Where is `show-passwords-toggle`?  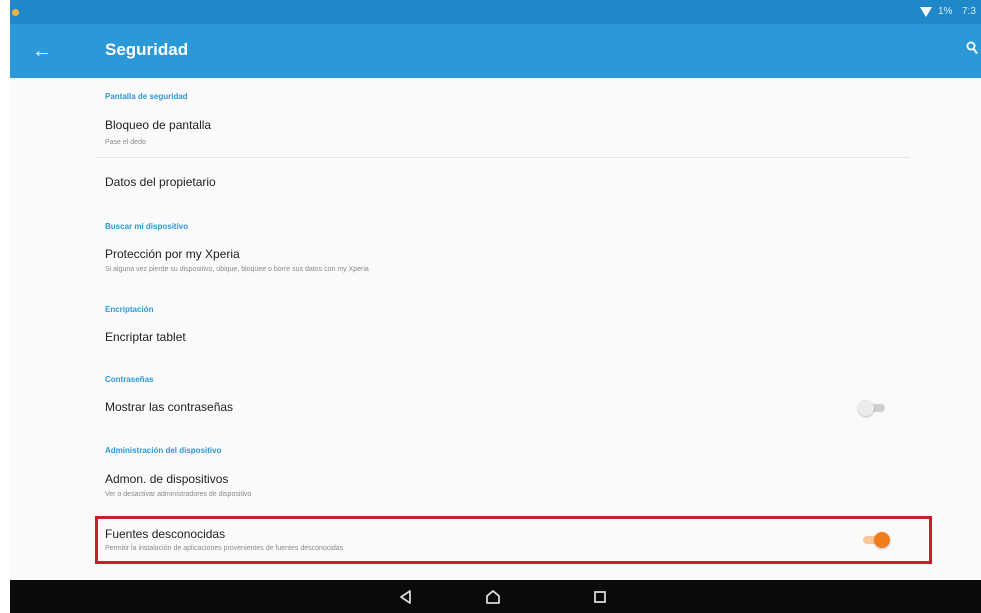
show-passwords-toggle is located at coordinates (873, 408).